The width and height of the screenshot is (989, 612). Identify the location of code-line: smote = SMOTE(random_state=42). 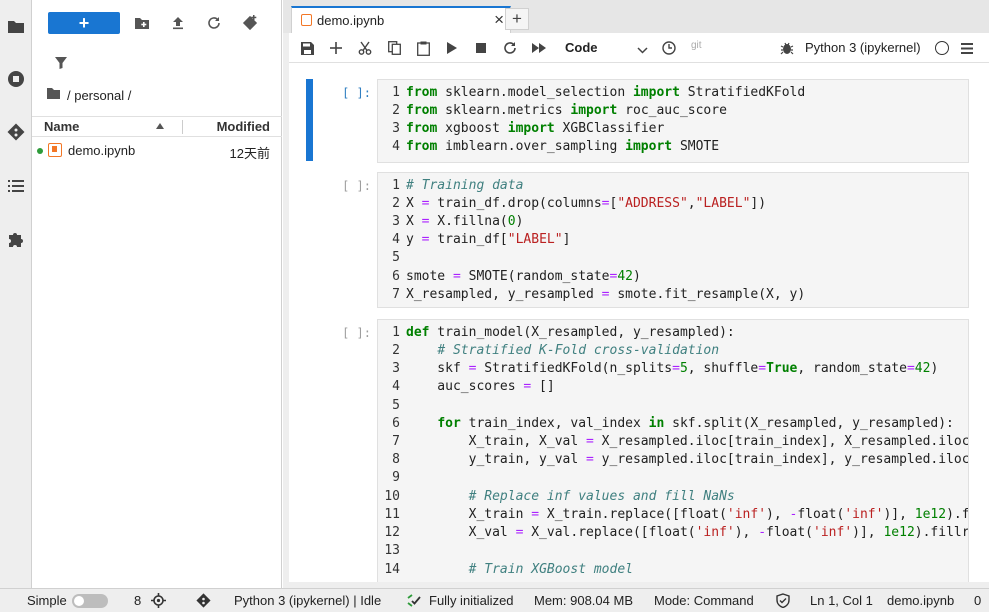
(523, 276).